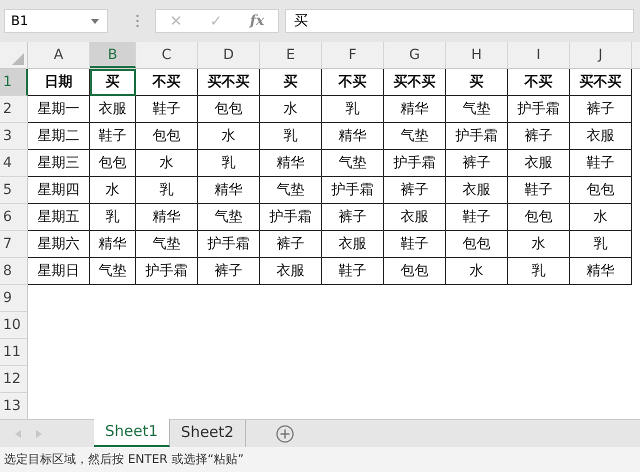  Describe the element at coordinates (59, 163) in the screenshot. I see `table-cell: 星期三` at that location.